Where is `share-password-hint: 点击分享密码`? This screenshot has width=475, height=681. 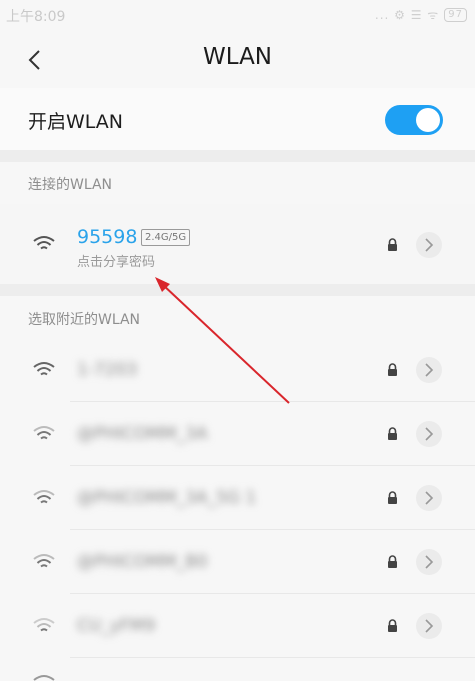
share-password-hint: 点击分享密码 is located at coordinates (116, 262).